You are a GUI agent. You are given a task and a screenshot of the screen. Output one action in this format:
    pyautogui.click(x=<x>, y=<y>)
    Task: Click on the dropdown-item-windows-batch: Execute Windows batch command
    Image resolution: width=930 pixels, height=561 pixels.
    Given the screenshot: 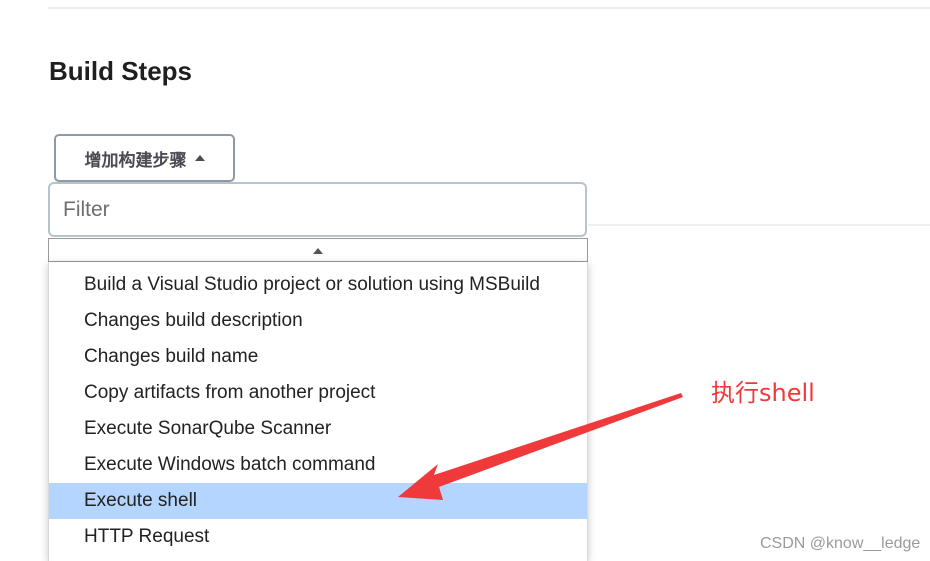 What is the action you would take?
    pyautogui.click(x=318, y=465)
    